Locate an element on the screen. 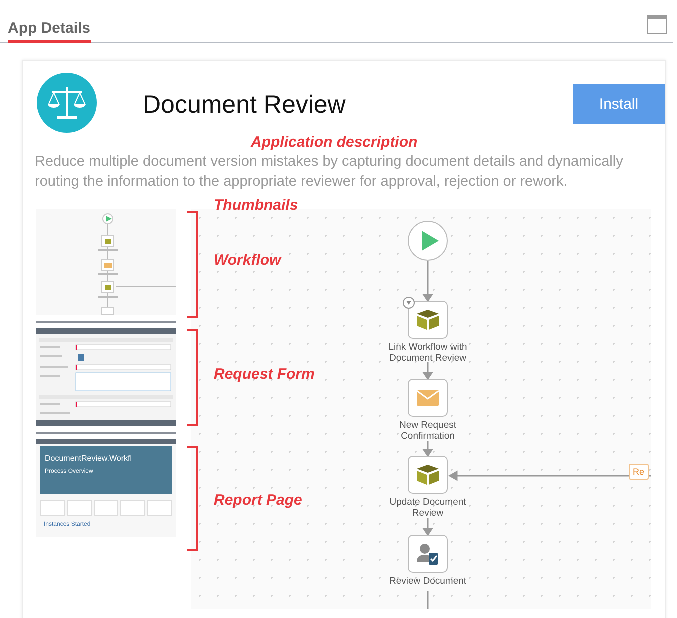 The width and height of the screenshot is (677, 618). app-name: Document Review is located at coordinates (245, 105).